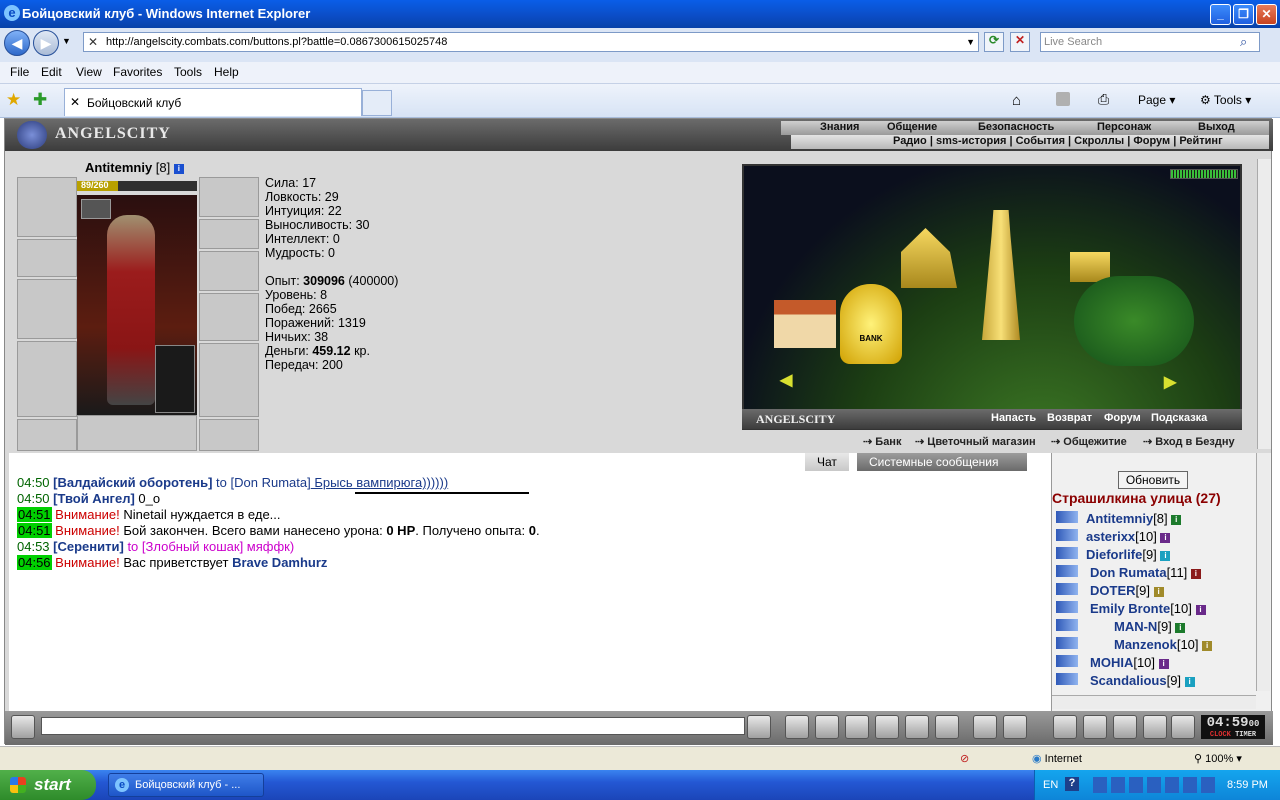 The height and width of the screenshot is (800, 1280). I want to click on user-entry: MOHIA[10] i, so click(1129, 662).